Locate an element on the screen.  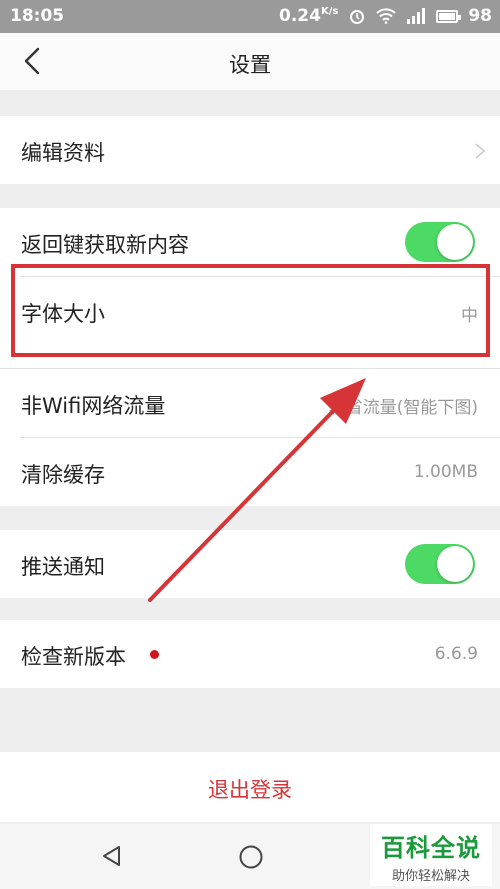
edit-profile-row: 编辑资料 is located at coordinates (250, 150).